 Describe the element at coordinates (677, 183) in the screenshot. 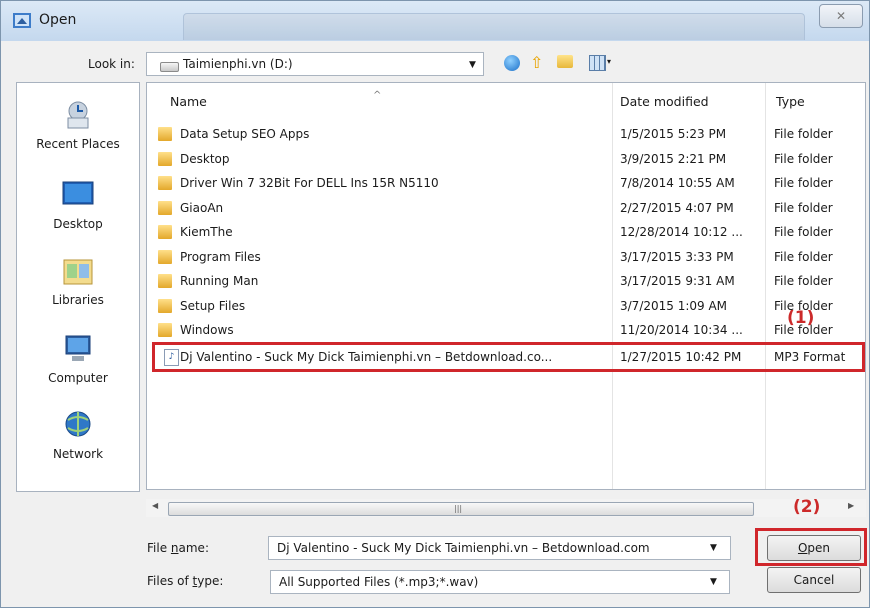

I see `file-date: 7/8/2014 10:55 AM` at that location.